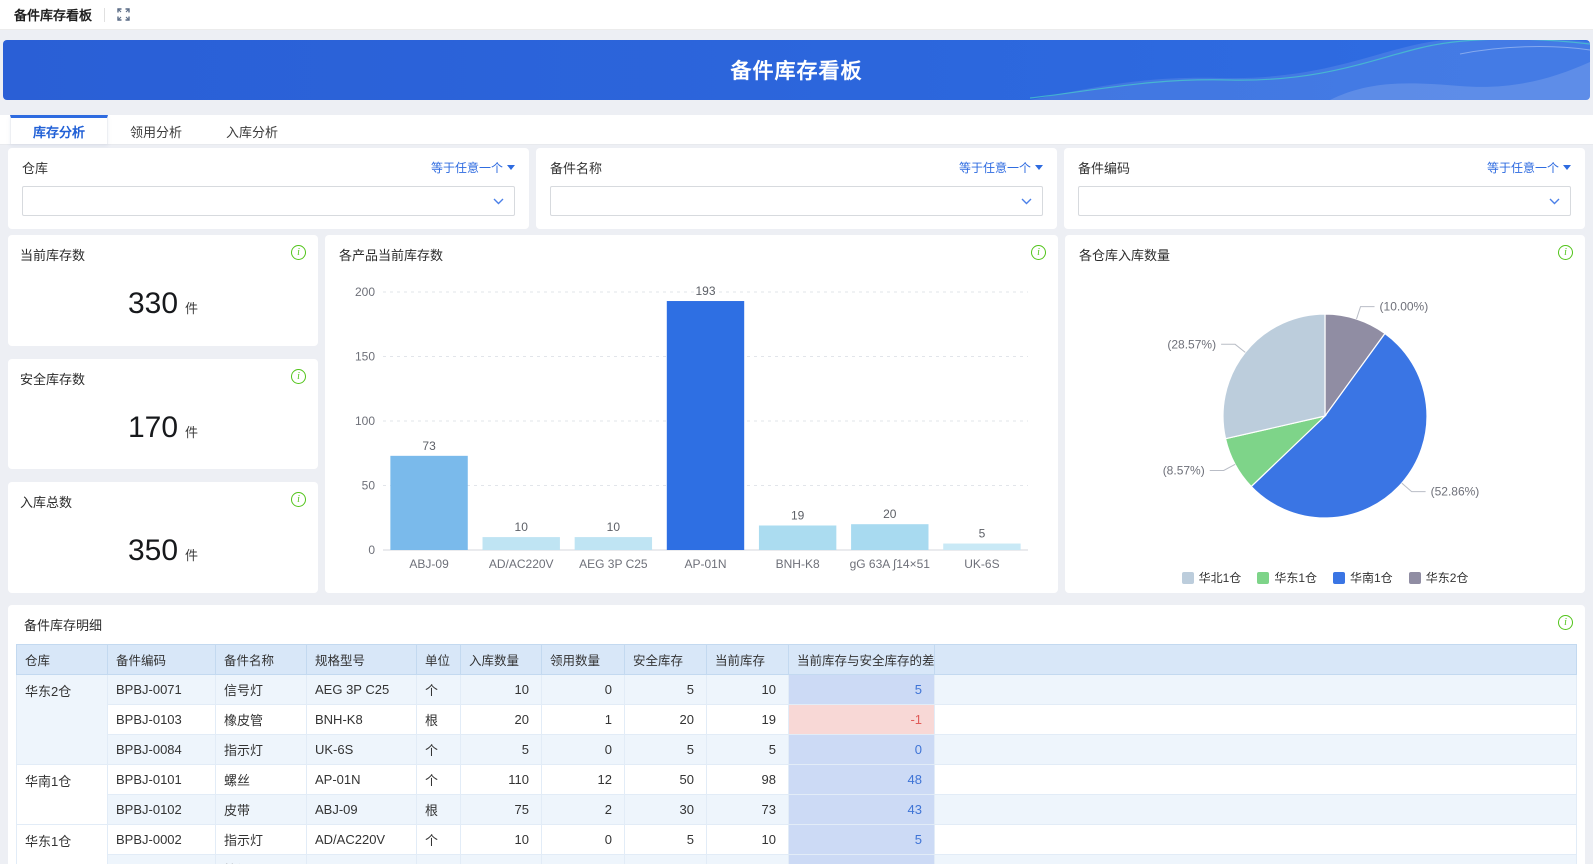  What do you see at coordinates (361, 839) in the screenshot?
I see `spec-cell: AD/AC220V` at bounding box center [361, 839].